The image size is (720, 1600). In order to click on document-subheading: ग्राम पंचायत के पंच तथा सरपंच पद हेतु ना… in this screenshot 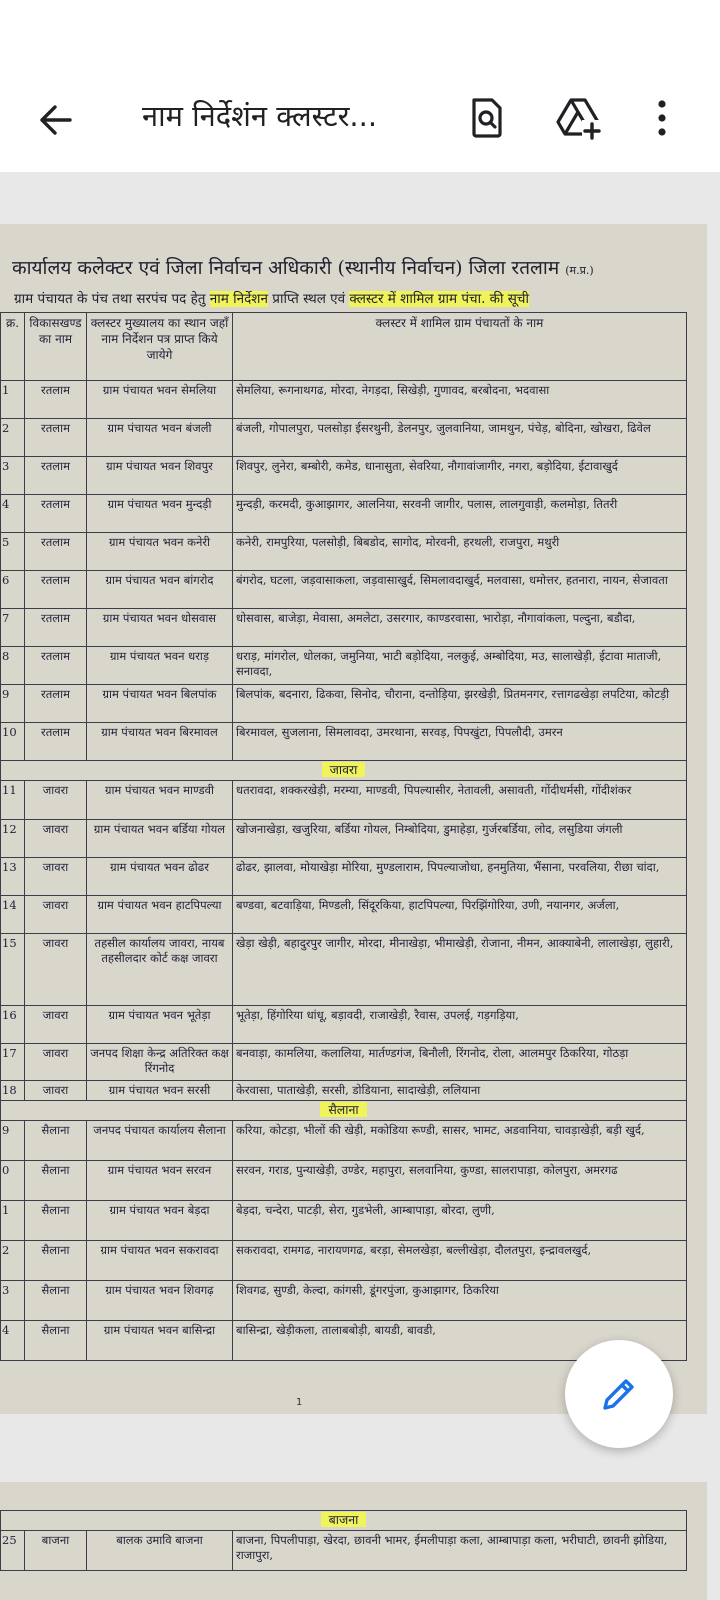, I will do `click(271, 299)`.